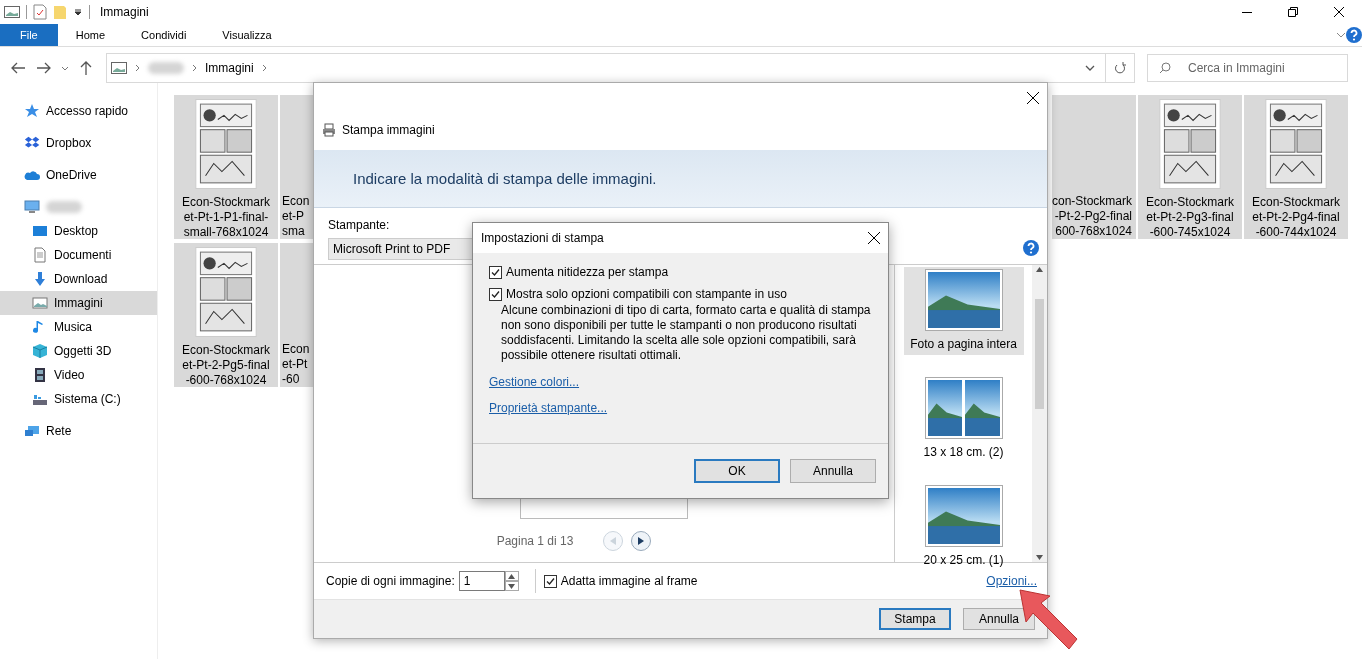 The image size is (1362, 659). Describe the element at coordinates (1247, 12) in the screenshot. I see `minimize-icon` at that location.